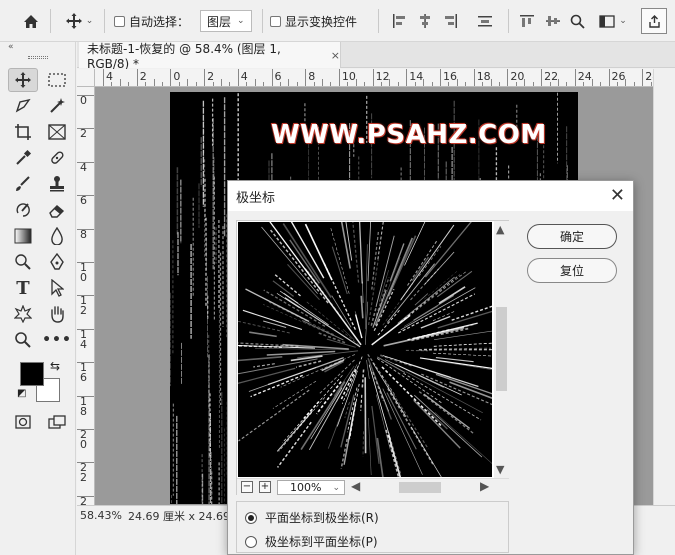 This screenshot has width=675, height=555. What do you see at coordinates (335, 55) in the screenshot?
I see `close-tab-icon: ×` at bounding box center [335, 55].